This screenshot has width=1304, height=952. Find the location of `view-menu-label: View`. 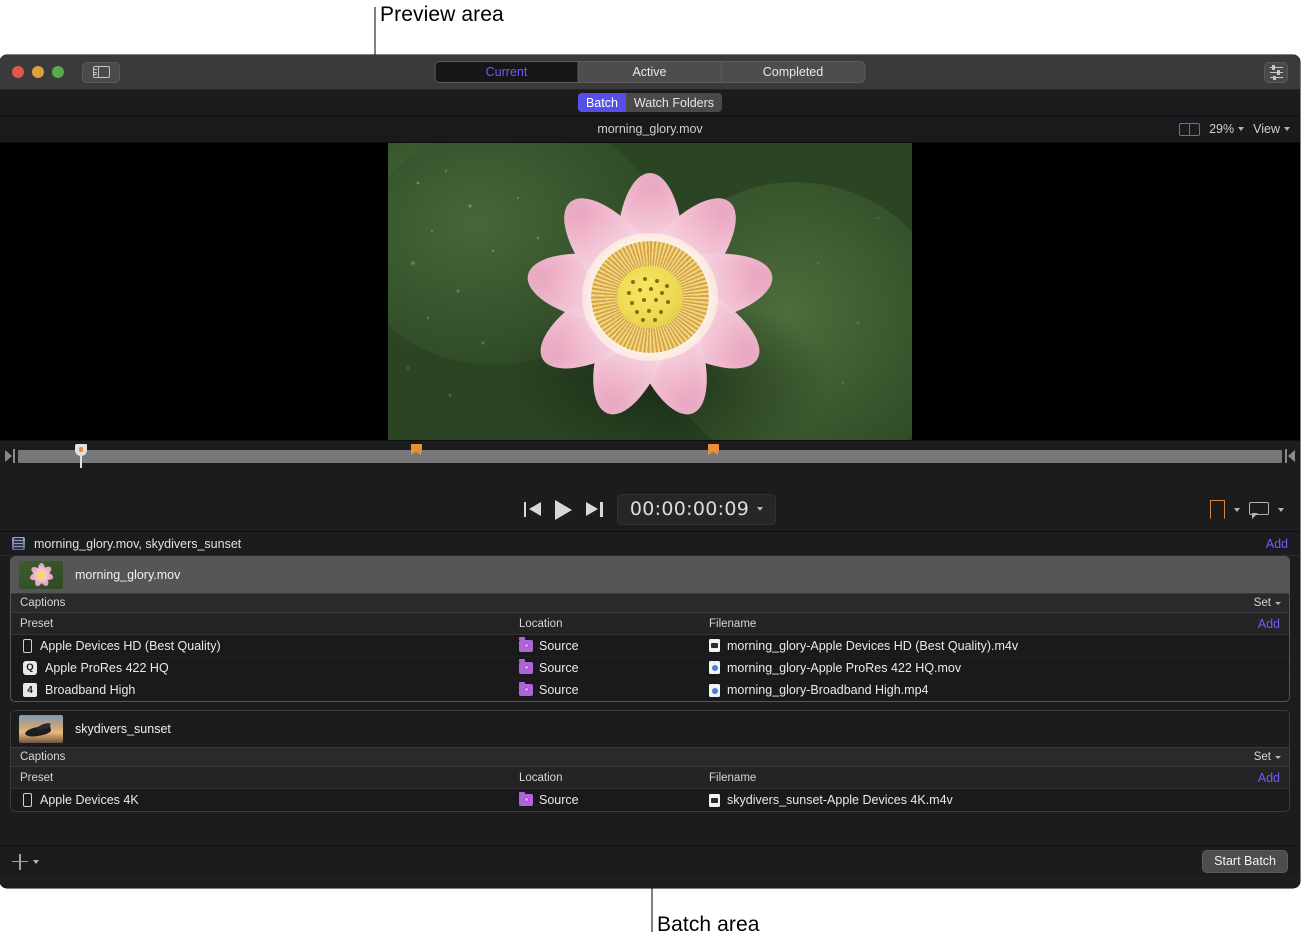

view-menu-label: View is located at coordinates (1266, 129).